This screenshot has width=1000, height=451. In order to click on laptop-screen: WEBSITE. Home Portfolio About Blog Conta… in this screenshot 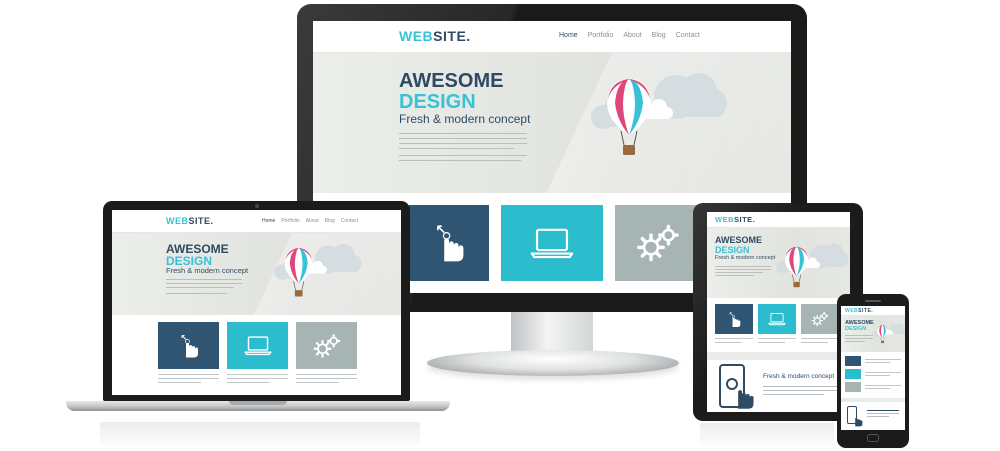, I will do `click(256, 302)`.